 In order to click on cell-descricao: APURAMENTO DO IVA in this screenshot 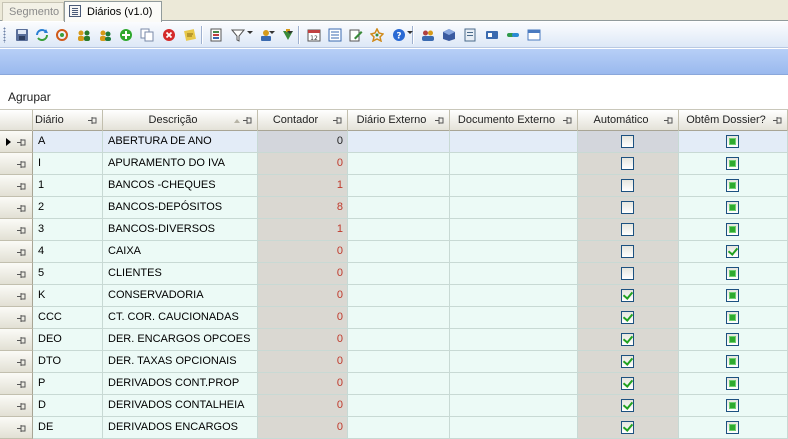, I will do `click(180, 164)`.